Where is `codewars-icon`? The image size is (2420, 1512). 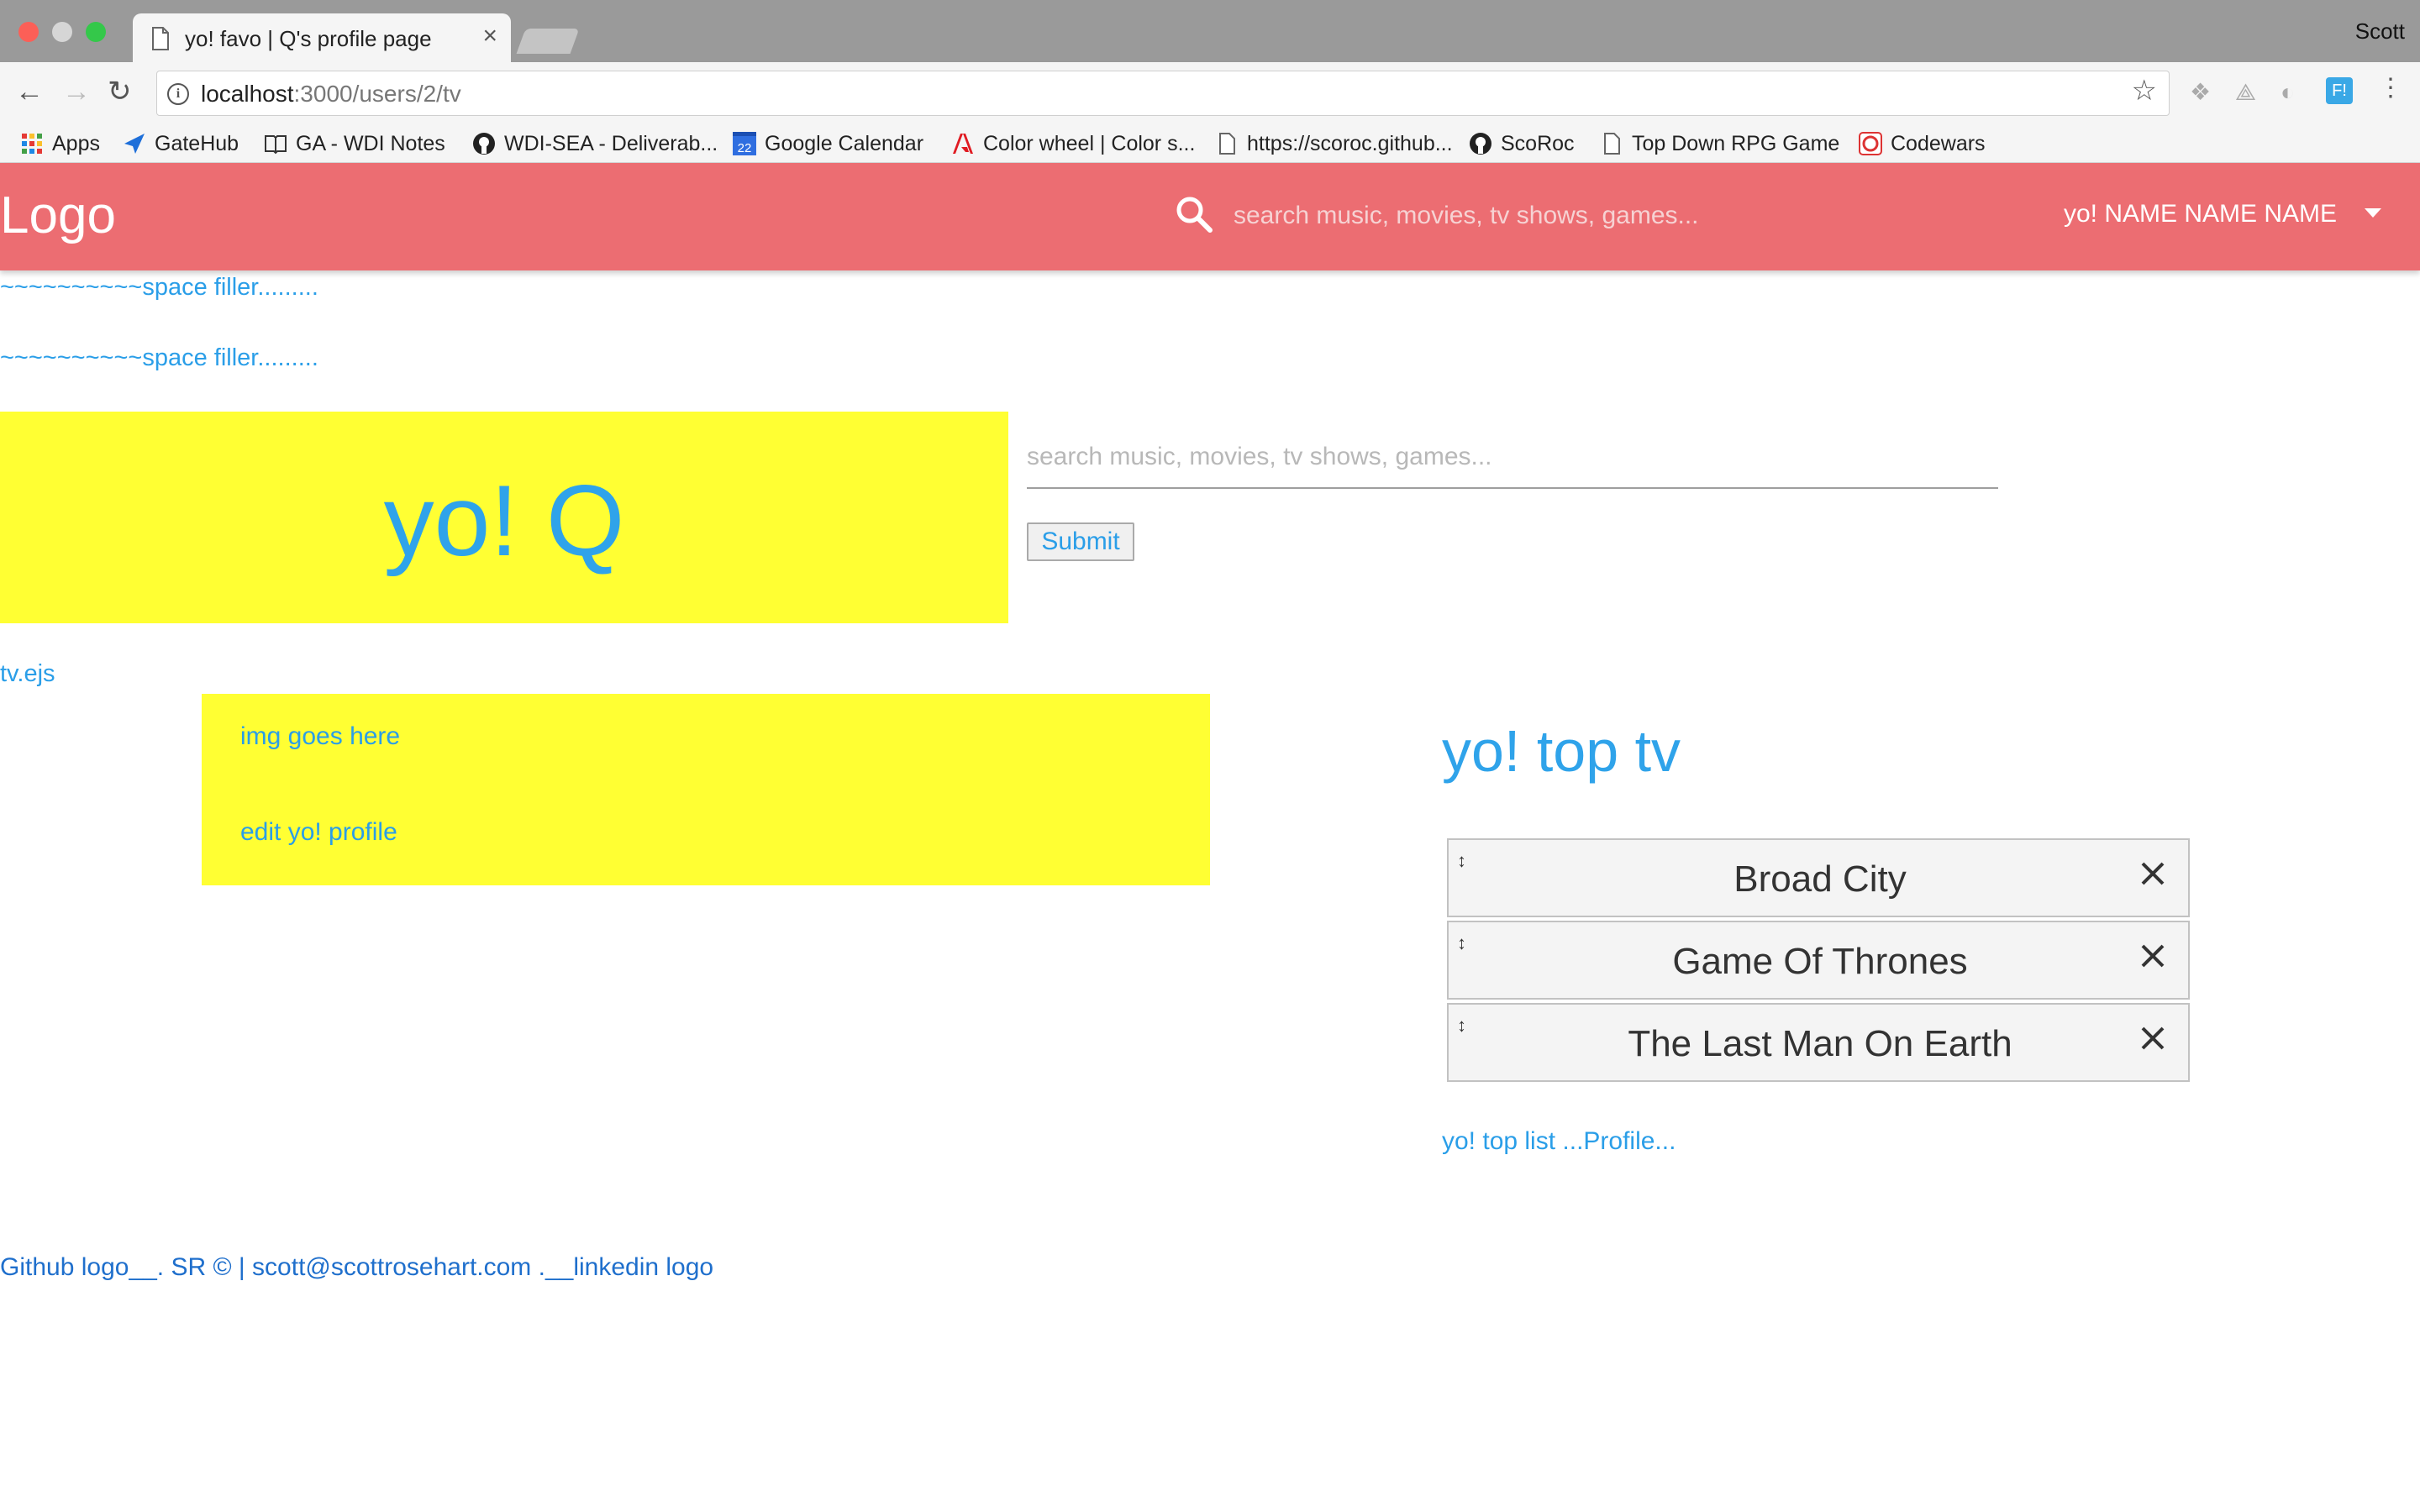
codewars-icon is located at coordinates (1870, 143).